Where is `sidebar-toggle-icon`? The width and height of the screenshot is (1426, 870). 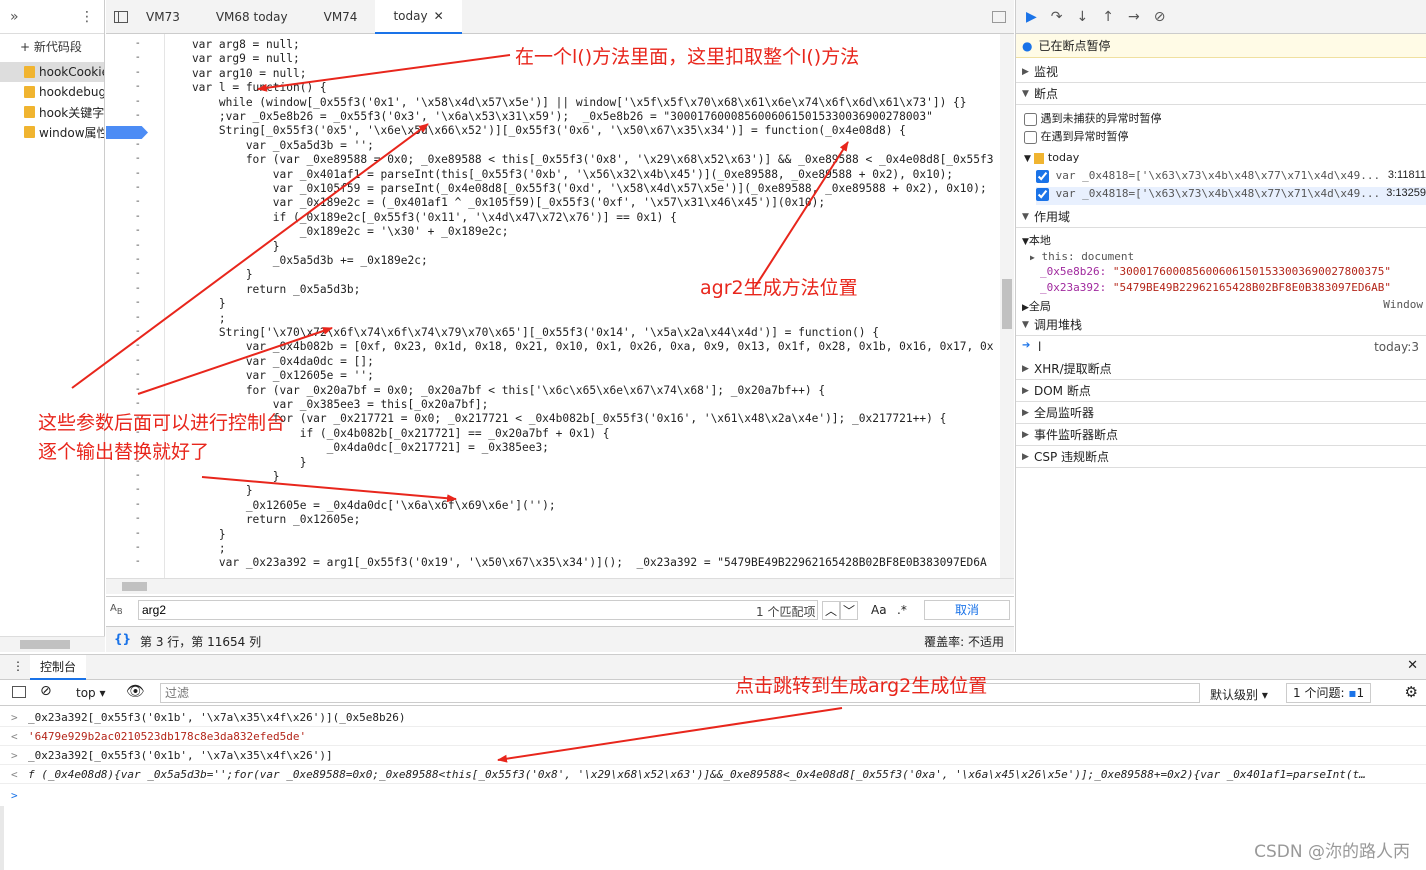 sidebar-toggle-icon is located at coordinates (19, 692).